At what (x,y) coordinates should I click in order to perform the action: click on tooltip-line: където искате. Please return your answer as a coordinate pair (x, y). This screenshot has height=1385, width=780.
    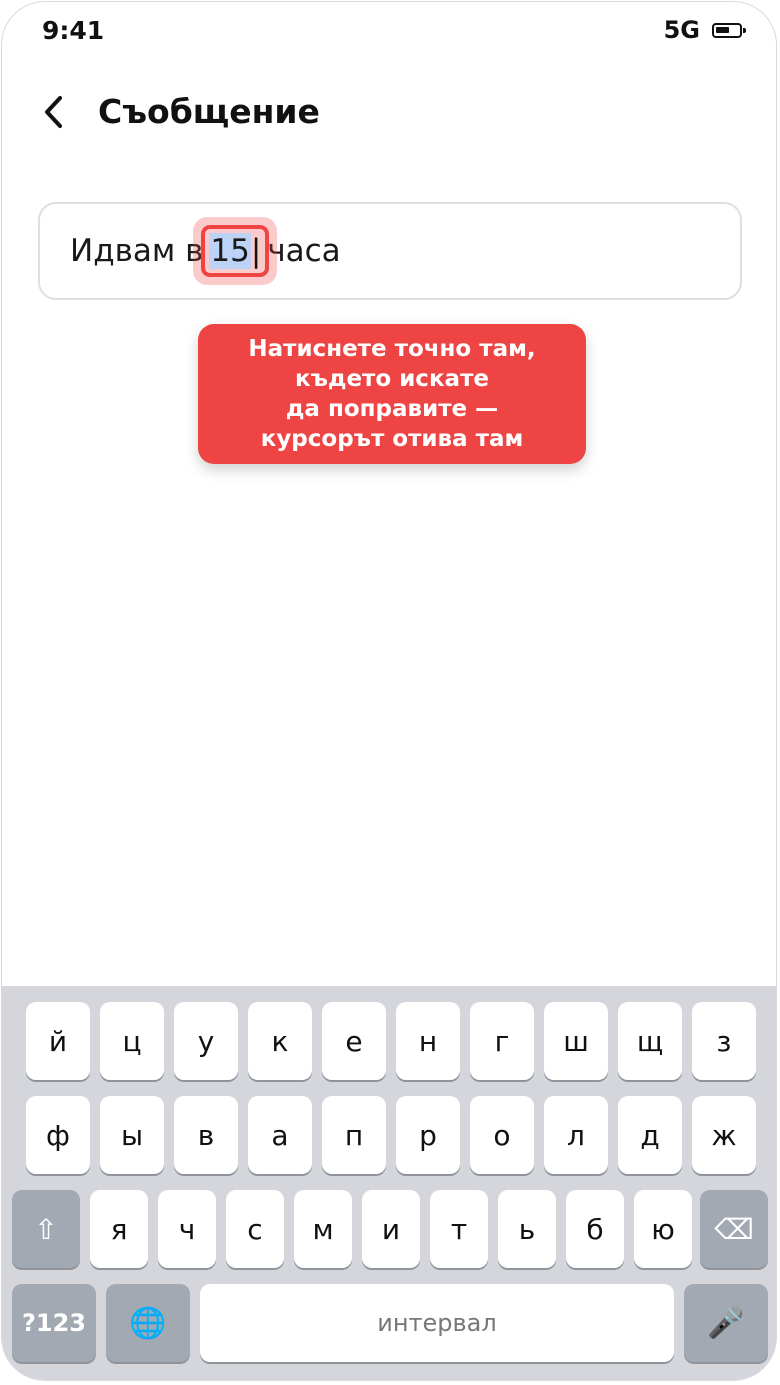
    Looking at the image, I should click on (392, 379).